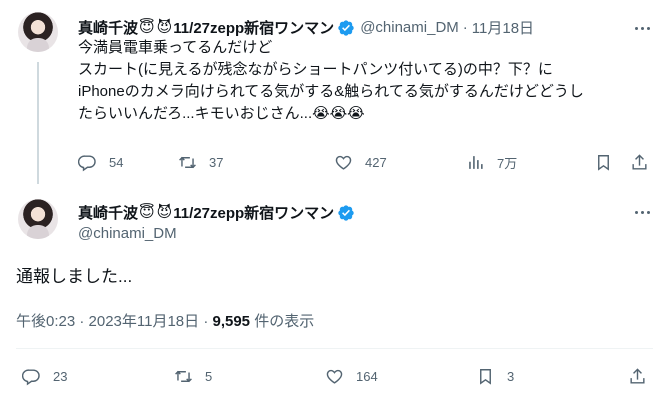 The image size is (669, 403). I want to click on retweet-count: 37, so click(216, 162).